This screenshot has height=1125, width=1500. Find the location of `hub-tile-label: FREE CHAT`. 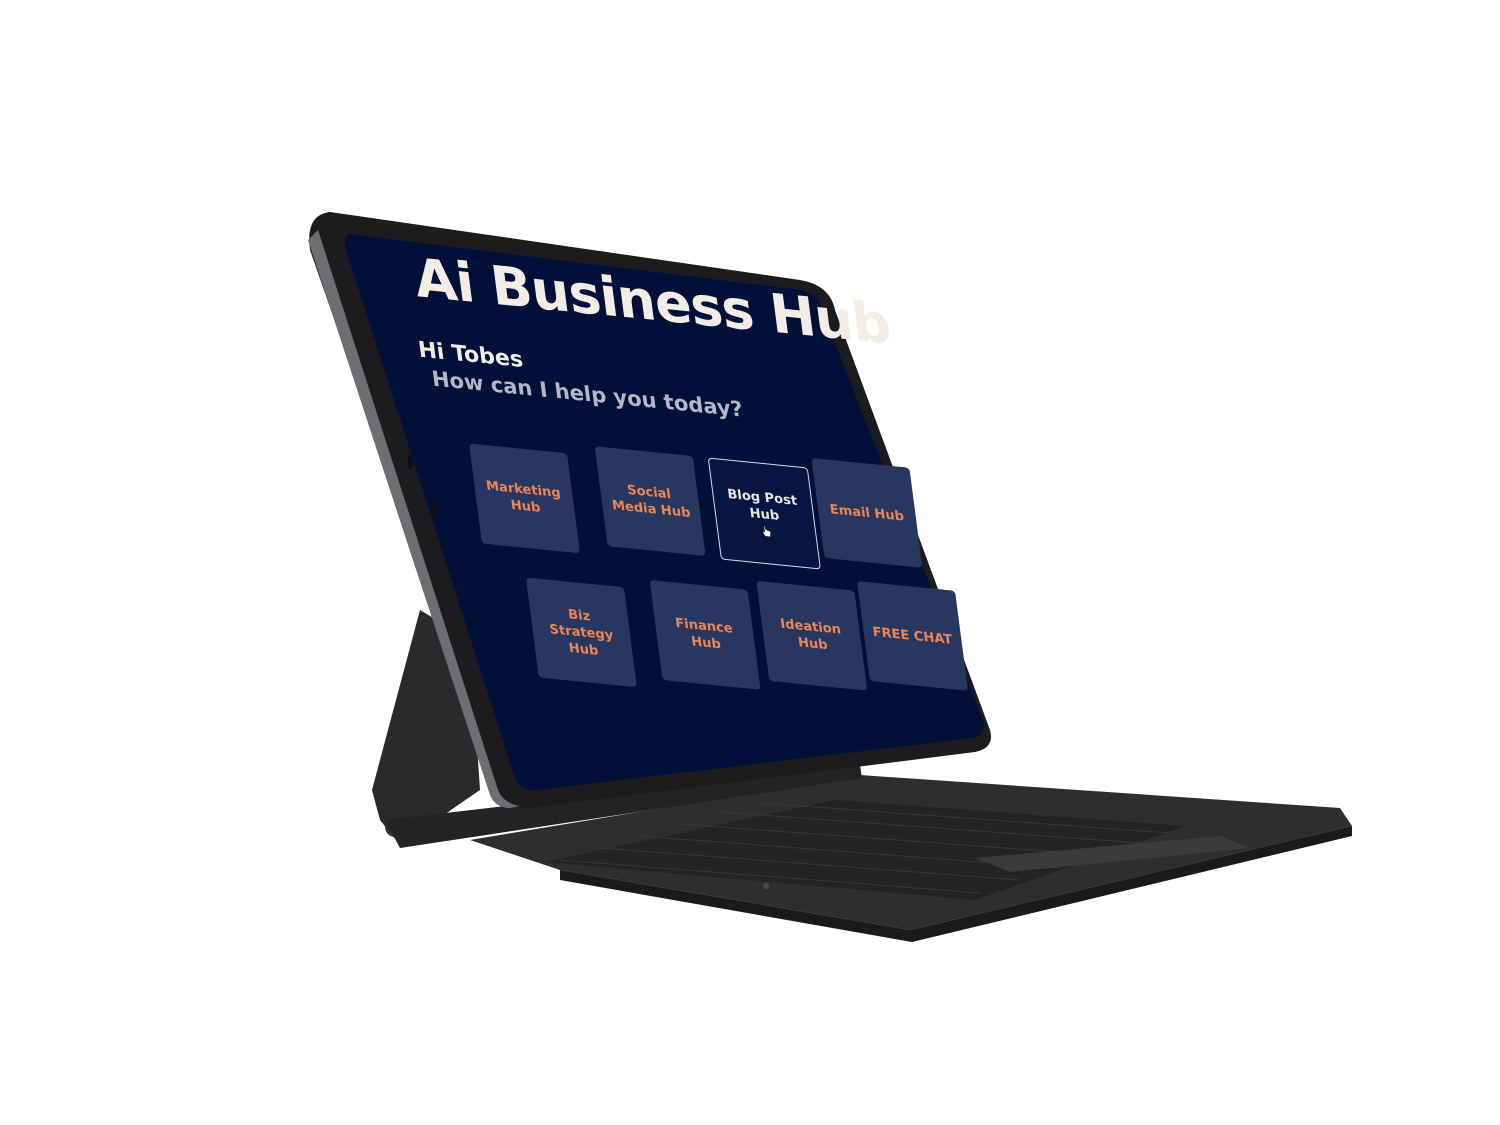

hub-tile-label: FREE CHAT is located at coordinates (912, 636).